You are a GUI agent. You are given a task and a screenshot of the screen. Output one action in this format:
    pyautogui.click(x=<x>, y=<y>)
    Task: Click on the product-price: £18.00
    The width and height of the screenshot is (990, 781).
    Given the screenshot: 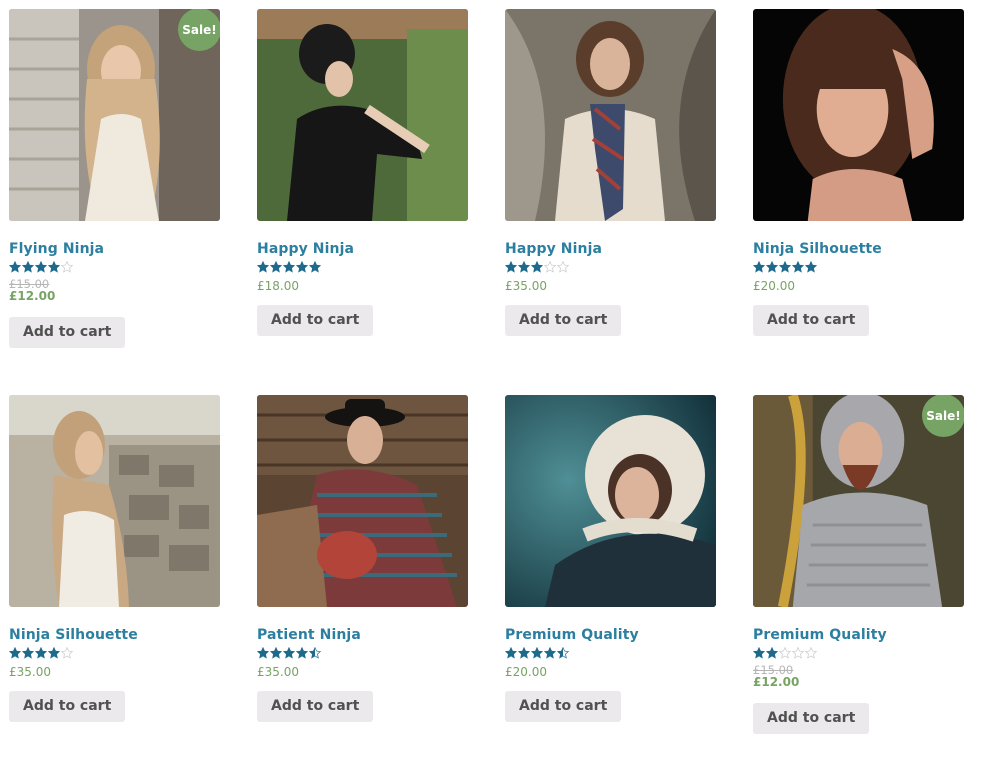 What is the action you would take?
    pyautogui.click(x=362, y=286)
    